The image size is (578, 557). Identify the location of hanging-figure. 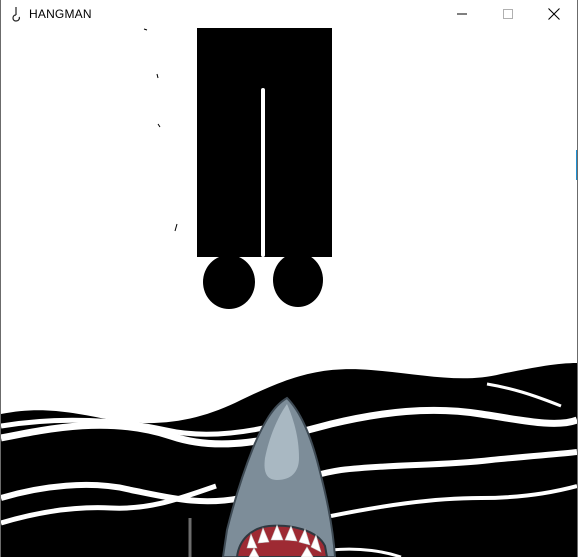
(264, 168).